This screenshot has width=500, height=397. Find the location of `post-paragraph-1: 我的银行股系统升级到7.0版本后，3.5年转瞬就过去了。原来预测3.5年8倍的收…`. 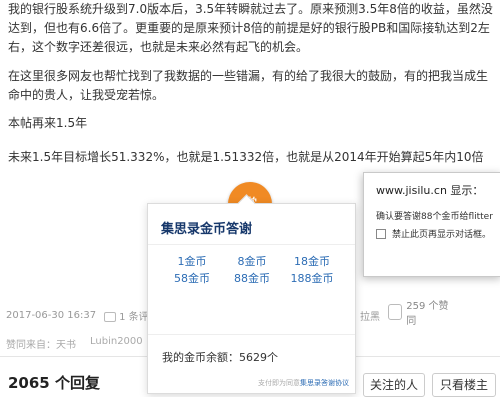

post-paragraph-1: 我的银行股系统升级到7.0版本后，3.5年转瞬就过去了。原来预测3.5年8倍的收… is located at coordinates (250, 28).